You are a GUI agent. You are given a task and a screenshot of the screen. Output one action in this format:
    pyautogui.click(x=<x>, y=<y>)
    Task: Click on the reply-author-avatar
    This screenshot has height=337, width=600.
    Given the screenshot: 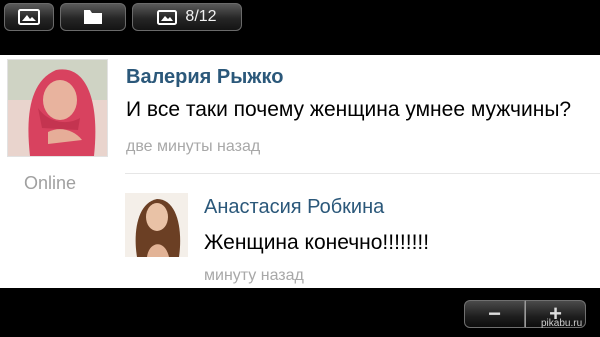 What is the action you would take?
    pyautogui.click(x=156, y=225)
    